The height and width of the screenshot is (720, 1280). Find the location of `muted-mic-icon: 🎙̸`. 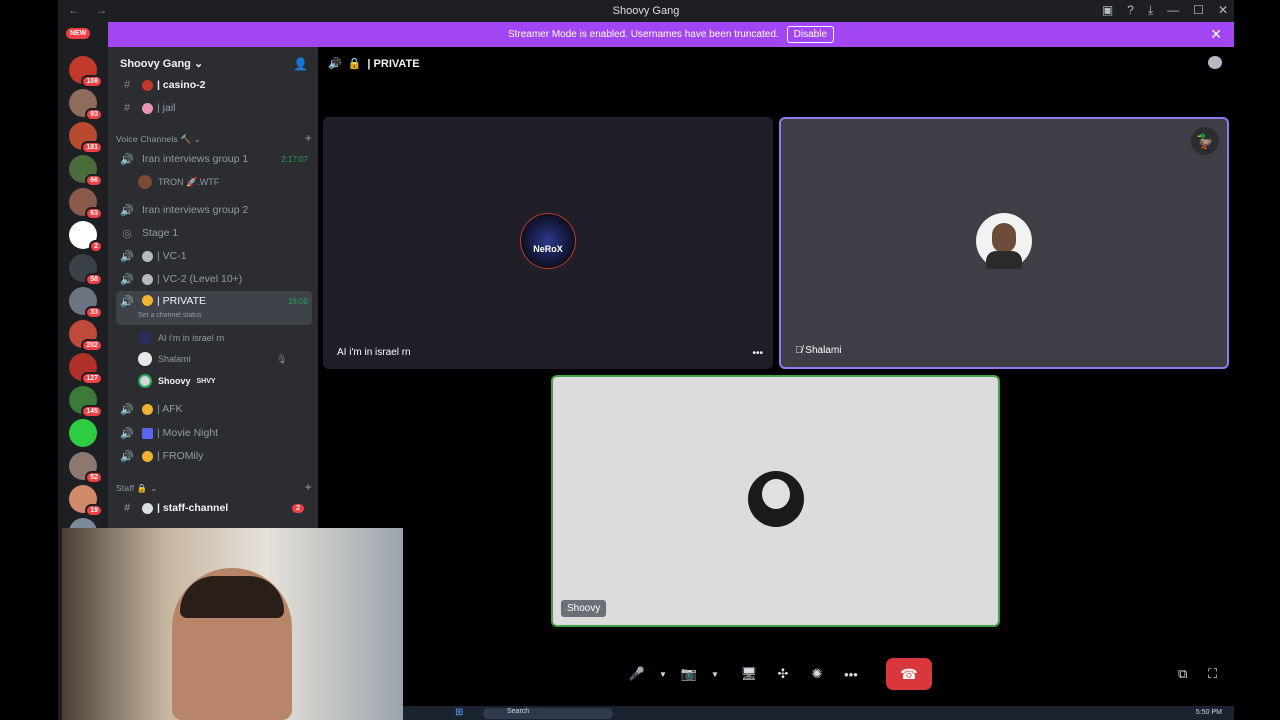

muted-mic-icon: 🎙̸ is located at coordinates (800, 350).